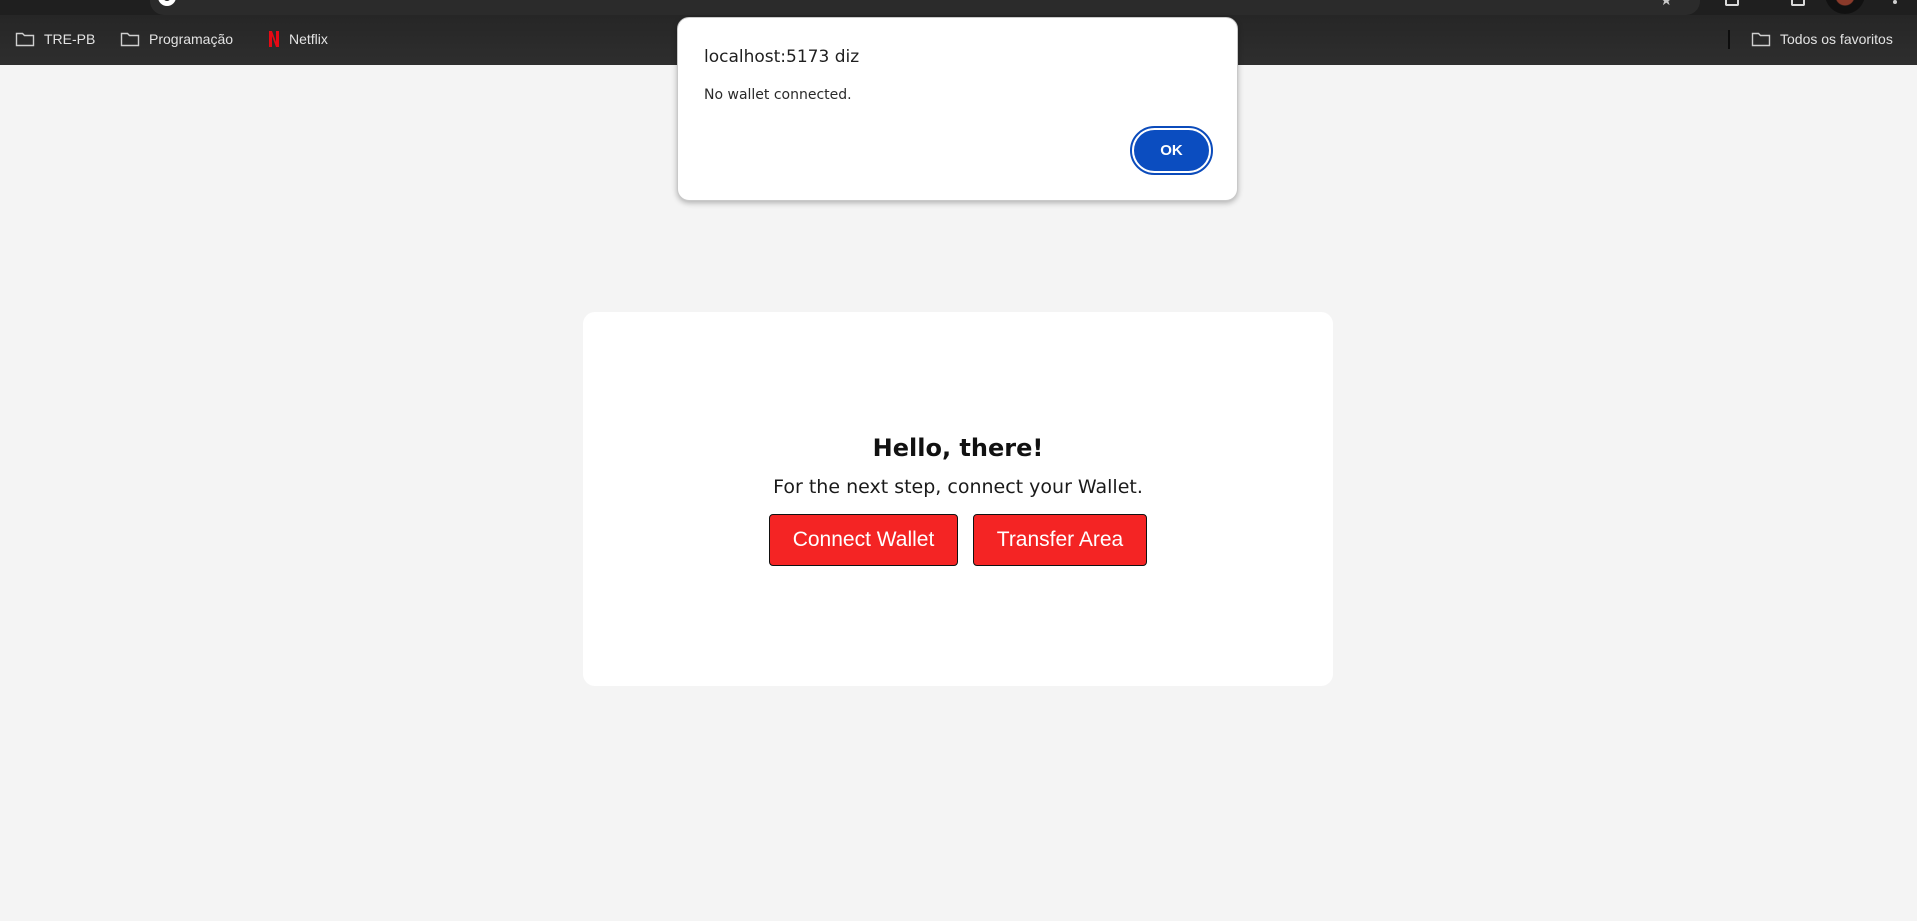 The image size is (1917, 921). Describe the element at coordinates (925, 7) in the screenshot. I see `address-bar` at that location.